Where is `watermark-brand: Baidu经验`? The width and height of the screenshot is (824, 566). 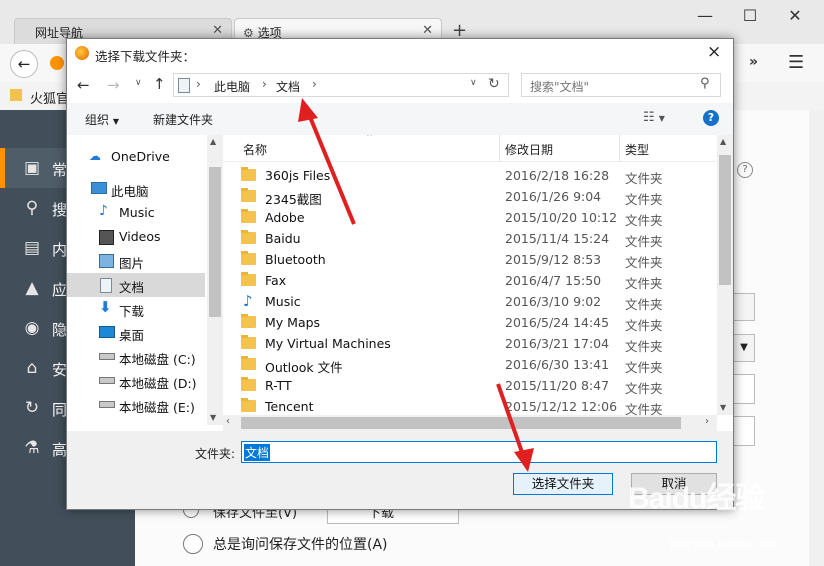 watermark-brand: Baidu经验 is located at coordinates (696, 498).